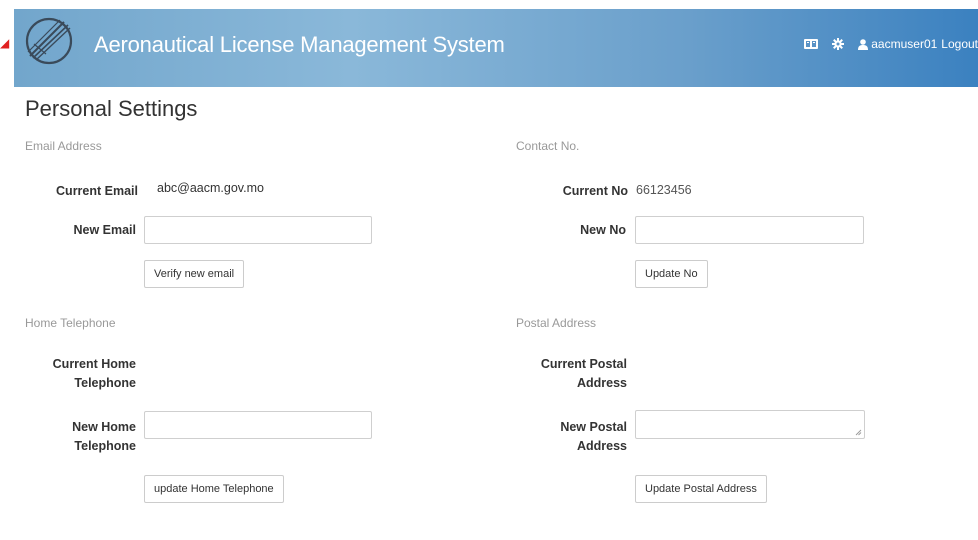 The height and width of the screenshot is (540, 978). I want to click on new-no-label: New No, so click(603, 230).